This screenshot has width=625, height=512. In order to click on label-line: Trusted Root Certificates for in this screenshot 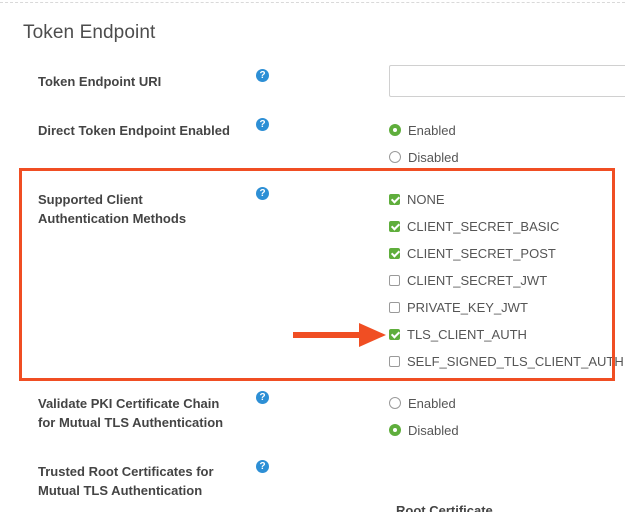, I will do `click(126, 471)`.